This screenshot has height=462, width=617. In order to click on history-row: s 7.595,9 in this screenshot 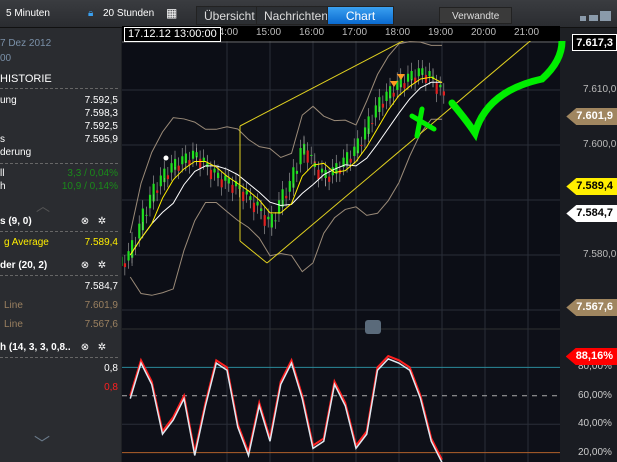, I will do `click(59, 139)`.